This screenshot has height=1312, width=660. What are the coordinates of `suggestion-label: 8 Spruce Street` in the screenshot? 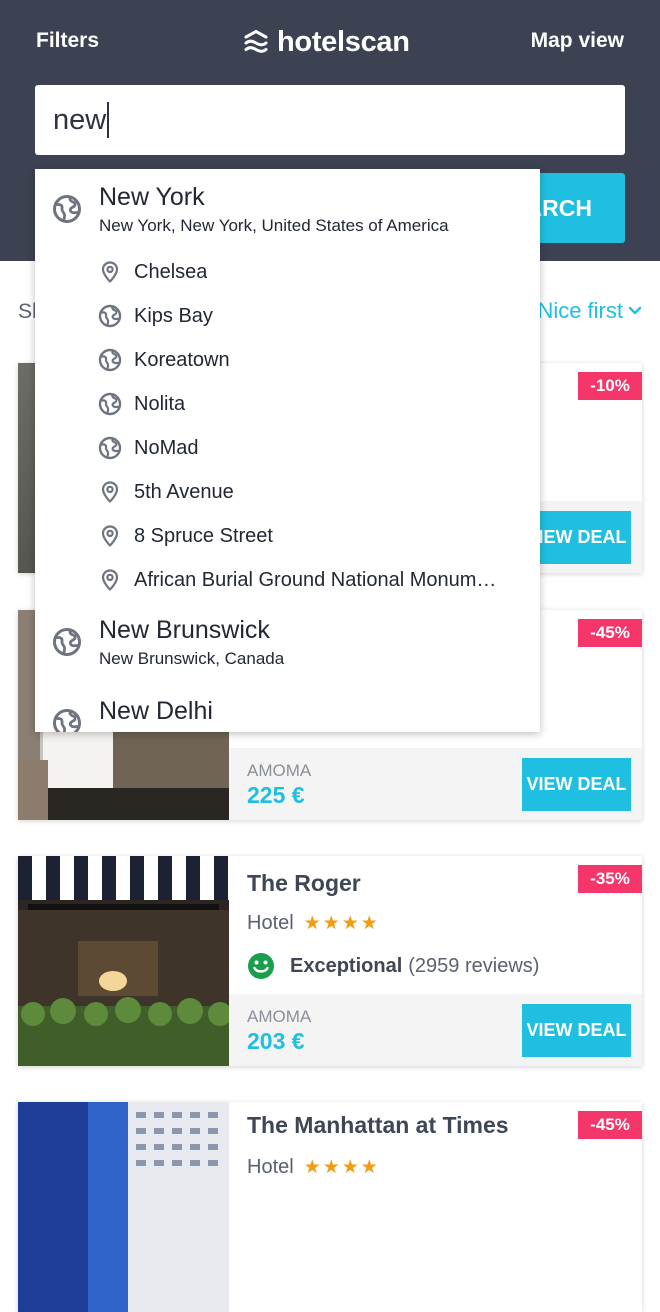 It's located at (203, 536).